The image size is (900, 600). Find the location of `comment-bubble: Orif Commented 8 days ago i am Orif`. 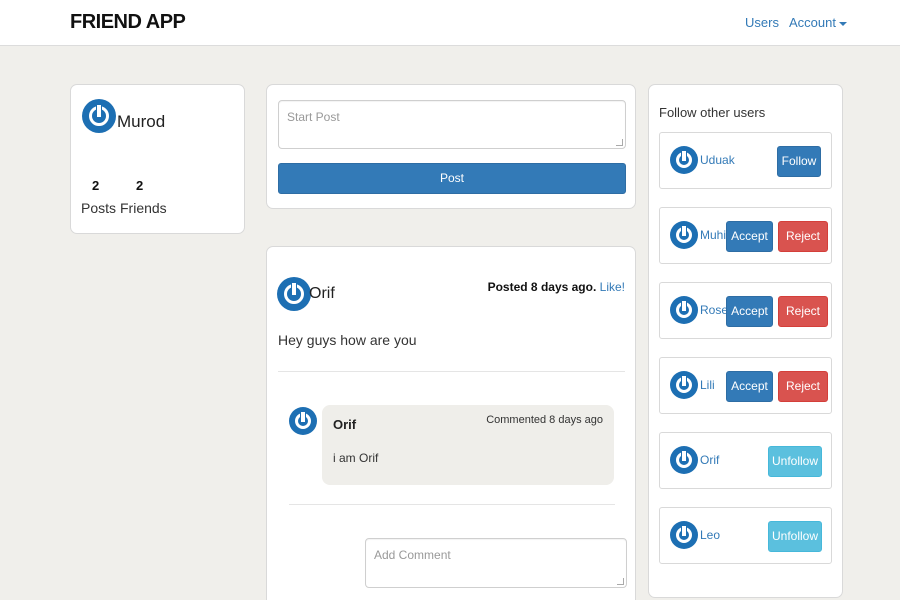

comment-bubble: Orif Commented 8 days ago i am Orif is located at coordinates (468, 445).